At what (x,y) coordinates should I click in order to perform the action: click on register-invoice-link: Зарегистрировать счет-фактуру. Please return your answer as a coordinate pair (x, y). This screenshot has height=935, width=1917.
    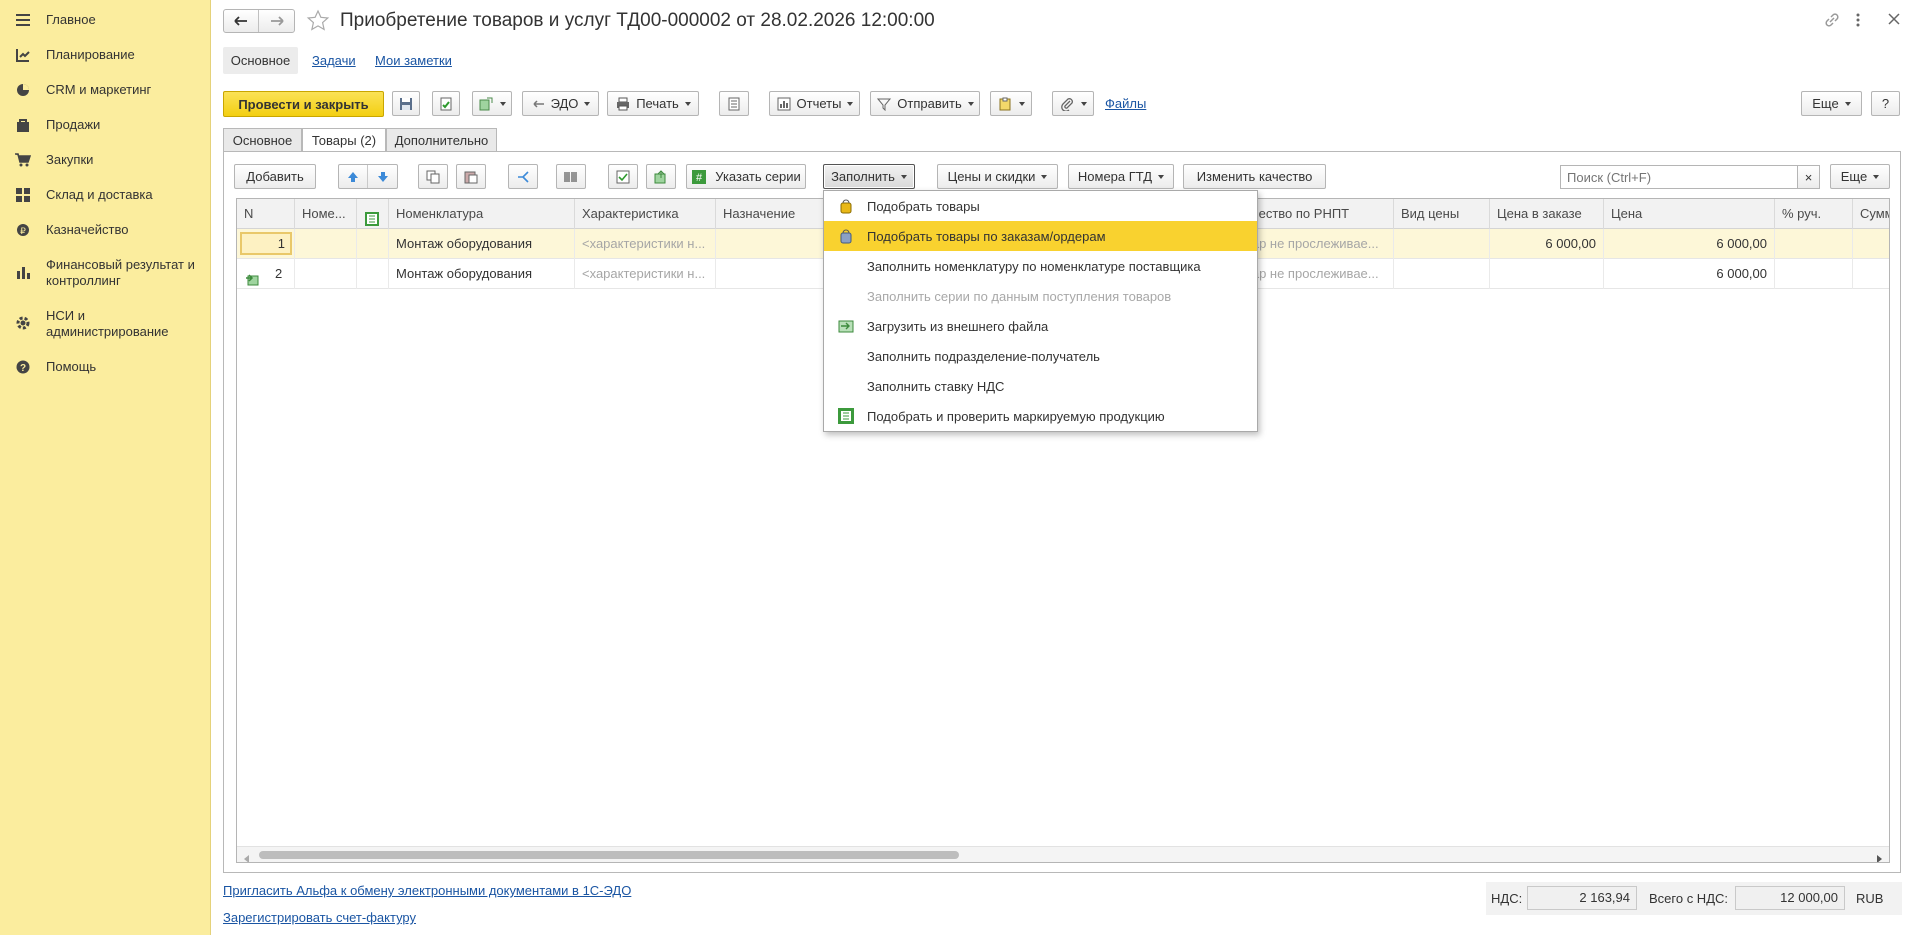
    Looking at the image, I should click on (319, 917).